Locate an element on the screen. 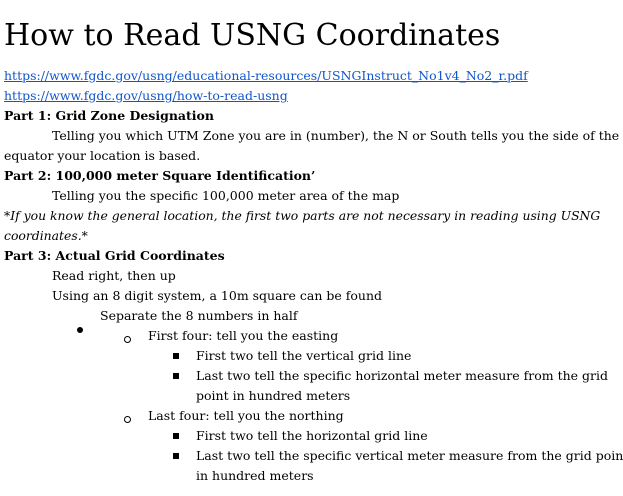 The image size is (623, 496). bullet-disc-icon is located at coordinates (80, 330).